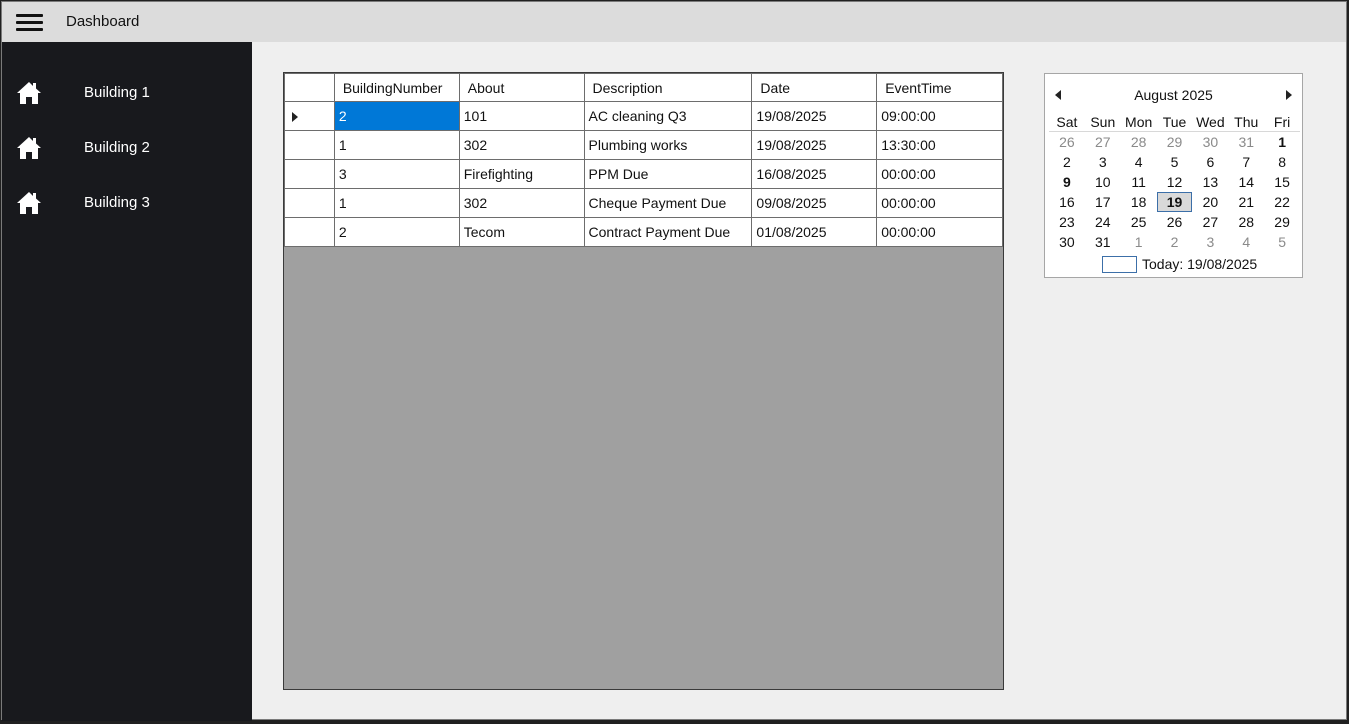 The height and width of the screenshot is (724, 1349). What do you see at coordinates (939, 145) in the screenshot?
I see `table-cell: 13:30:00` at bounding box center [939, 145].